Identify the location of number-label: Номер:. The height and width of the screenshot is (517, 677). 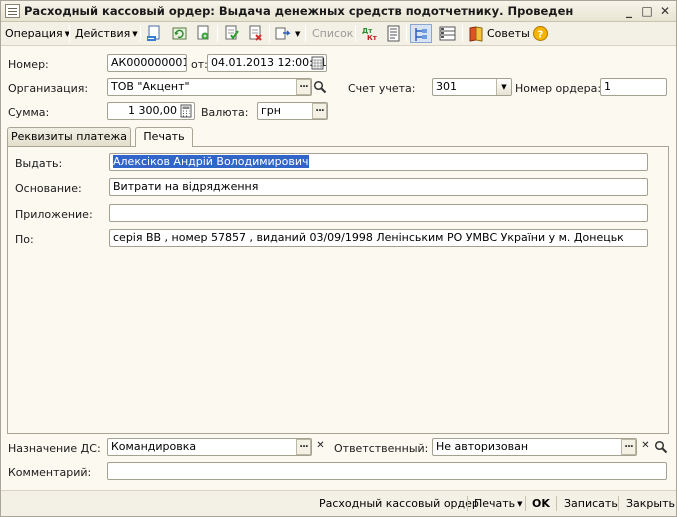
(28, 64).